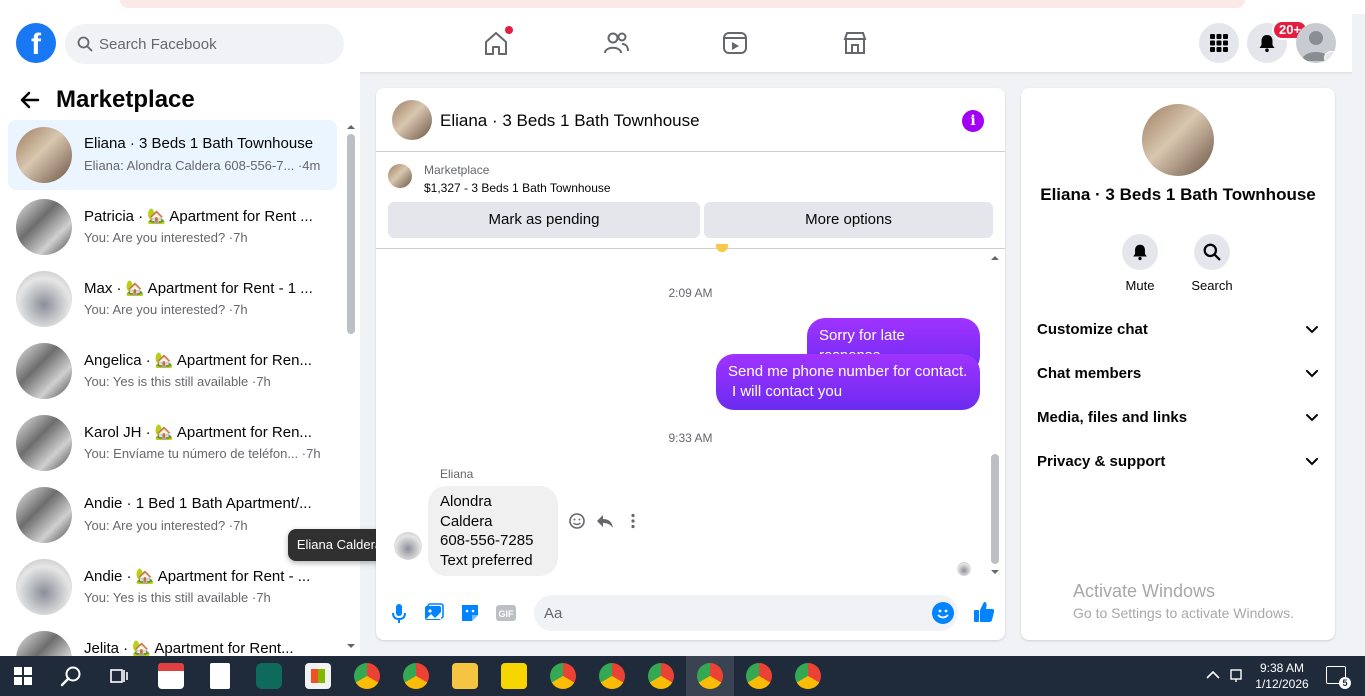  I want to click on app-s-icon, so click(269, 676).